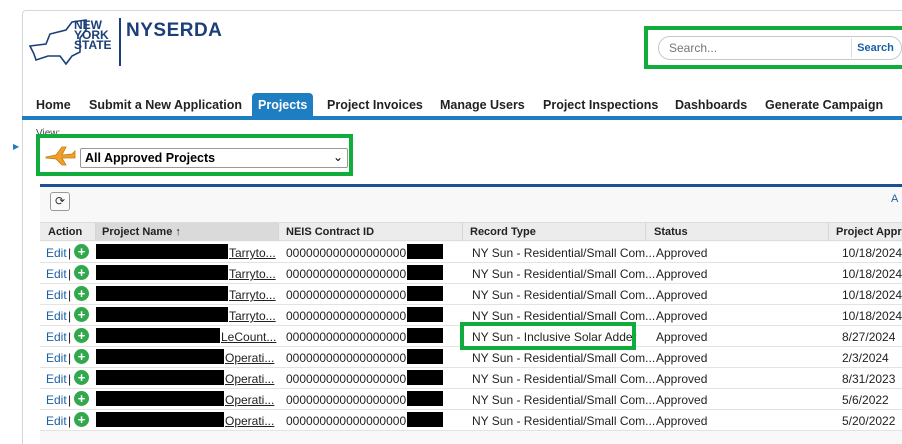 The image size is (902, 444). Describe the element at coordinates (53, 105) in the screenshot. I see `tab-home: Home` at that location.